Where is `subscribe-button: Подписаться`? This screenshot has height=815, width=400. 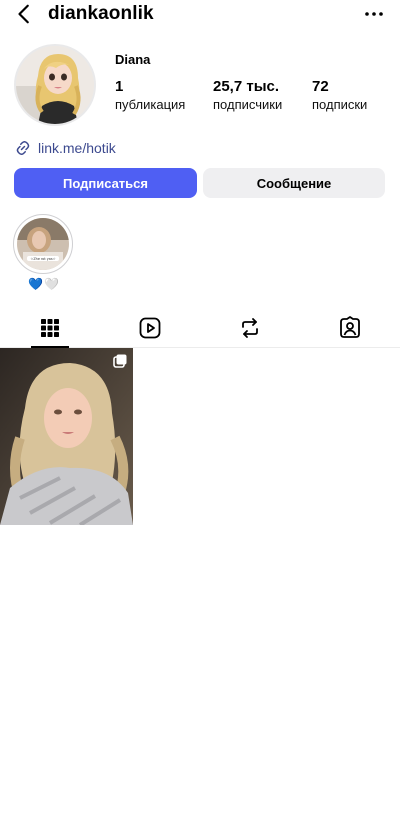
subscribe-button: Подписаться is located at coordinates (105, 183).